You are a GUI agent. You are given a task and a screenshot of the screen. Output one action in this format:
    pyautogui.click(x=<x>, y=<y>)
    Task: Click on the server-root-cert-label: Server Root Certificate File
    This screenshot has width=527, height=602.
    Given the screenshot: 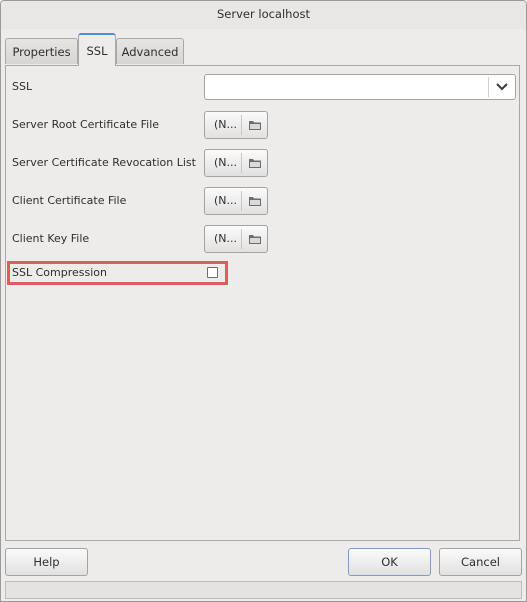 What is the action you would take?
    pyautogui.click(x=86, y=124)
    